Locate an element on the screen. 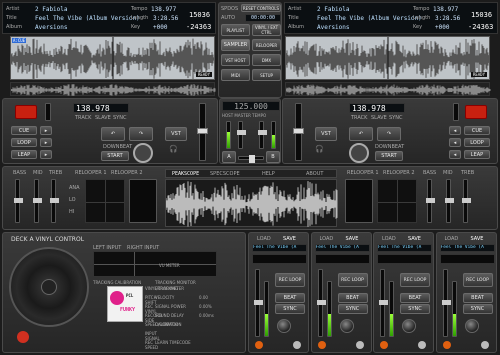 The width and height of the screenshot is (500, 355). setup-button: SETUP is located at coordinates (266, 75).